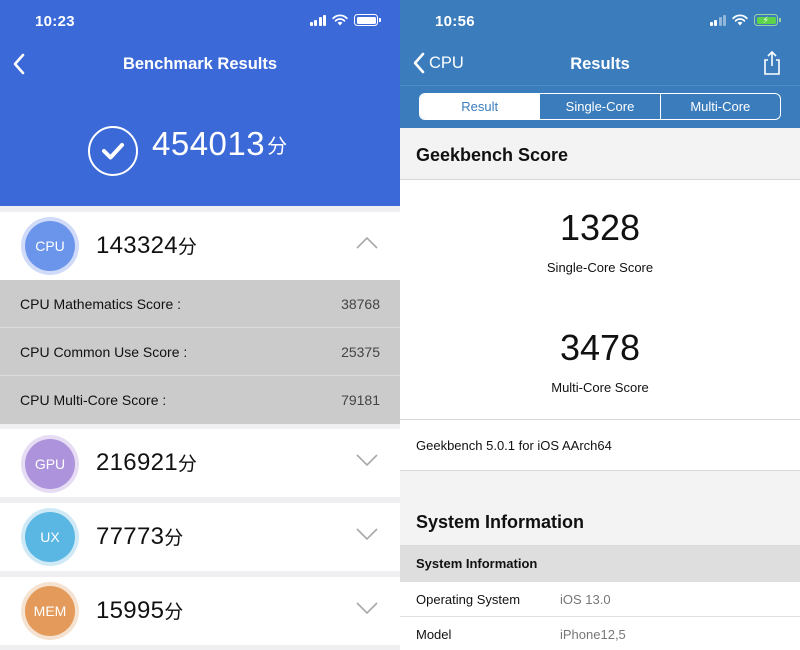  What do you see at coordinates (113, 151) in the screenshot?
I see `checkmark-circle-icon` at bounding box center [113, 151].